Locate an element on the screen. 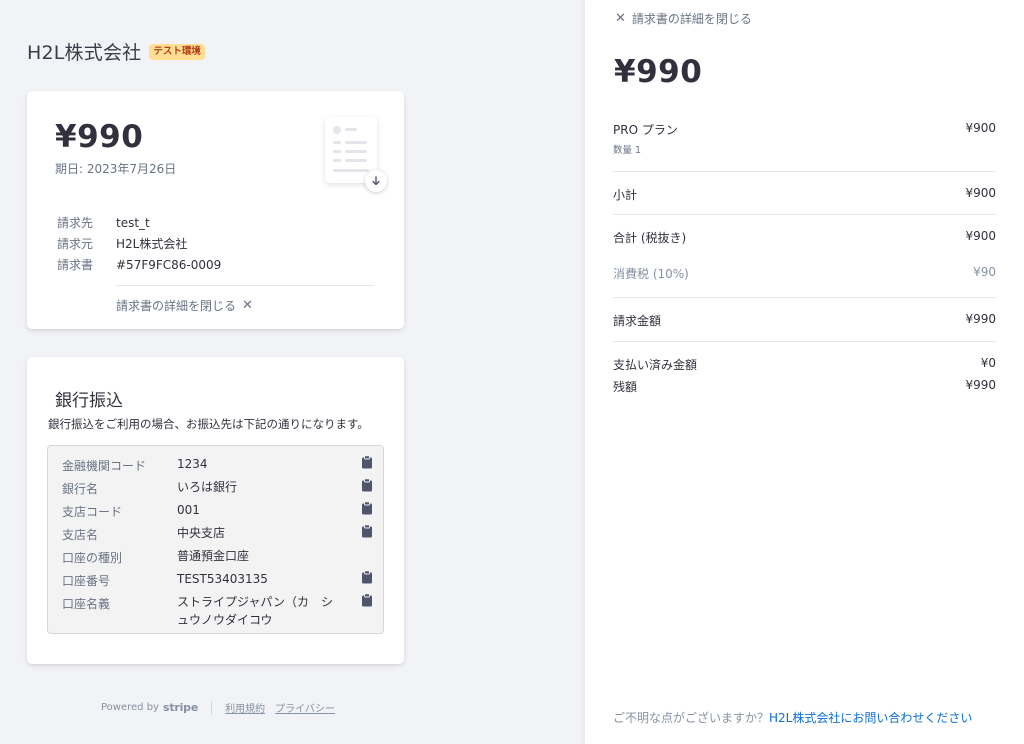 Image resolution: width=1024 pixels, height=744 pixels. bank-detail-key: 銀行名 is located at coordinates (80, 489).